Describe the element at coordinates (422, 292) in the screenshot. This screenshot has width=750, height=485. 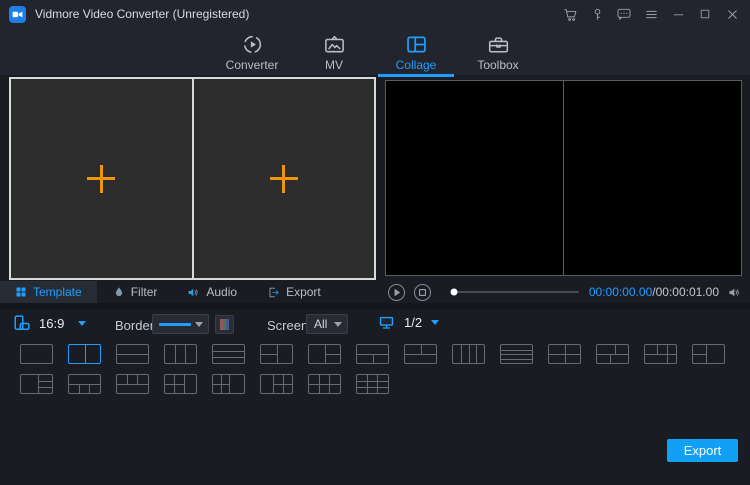
I see `stop-icon` at that location.